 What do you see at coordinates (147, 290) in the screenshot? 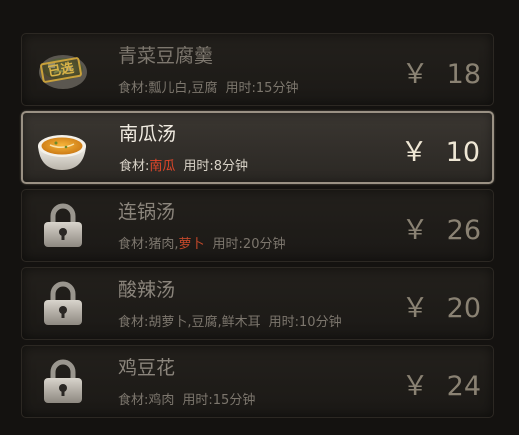
I see `dish-name: 酸辣汤` at bounding box center [147, 290].